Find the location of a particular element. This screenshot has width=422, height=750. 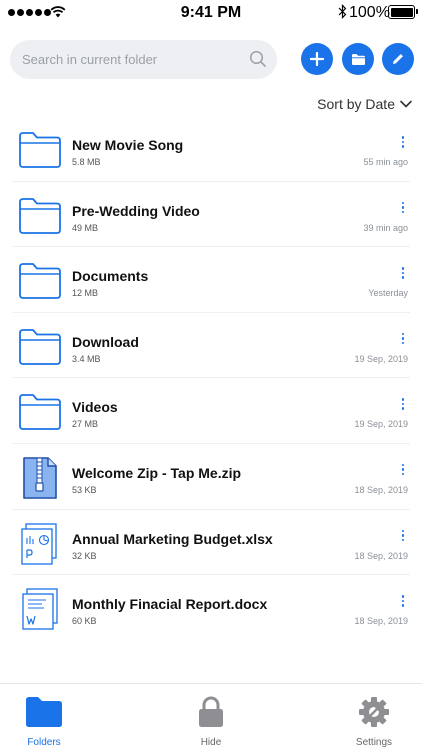

file-name: Annual Marketing Budget.xlsx is located at coordinates (172, 538).